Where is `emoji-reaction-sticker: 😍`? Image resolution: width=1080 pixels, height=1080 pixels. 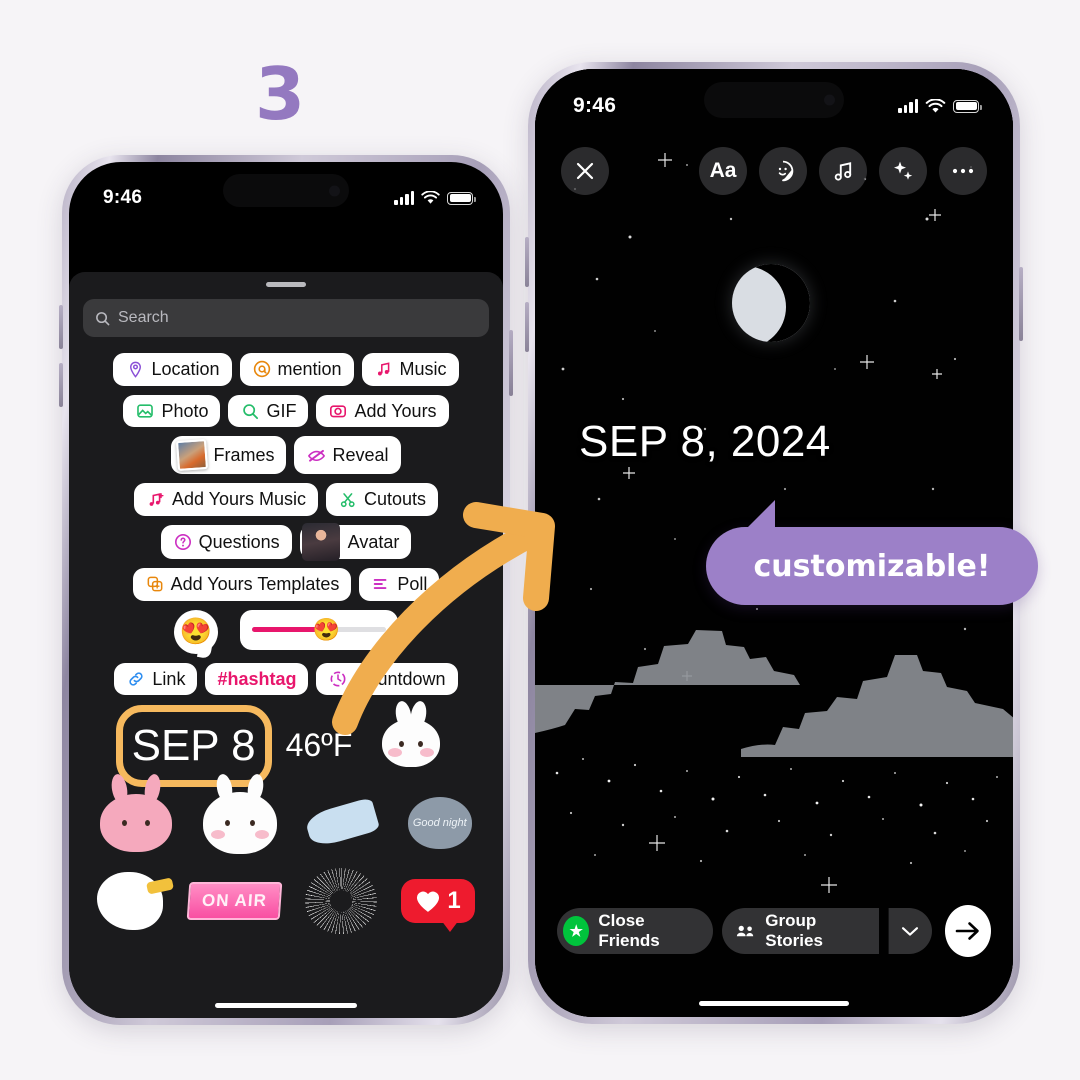 emoji-reaction-sticker: 😍 is located at coordinates (196, 631).